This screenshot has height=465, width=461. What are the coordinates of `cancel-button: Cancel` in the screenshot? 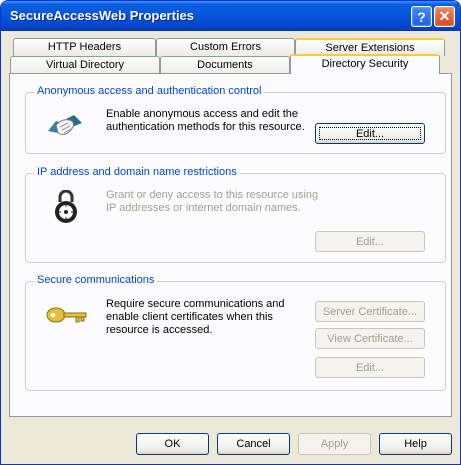 It's located at (253, 444).